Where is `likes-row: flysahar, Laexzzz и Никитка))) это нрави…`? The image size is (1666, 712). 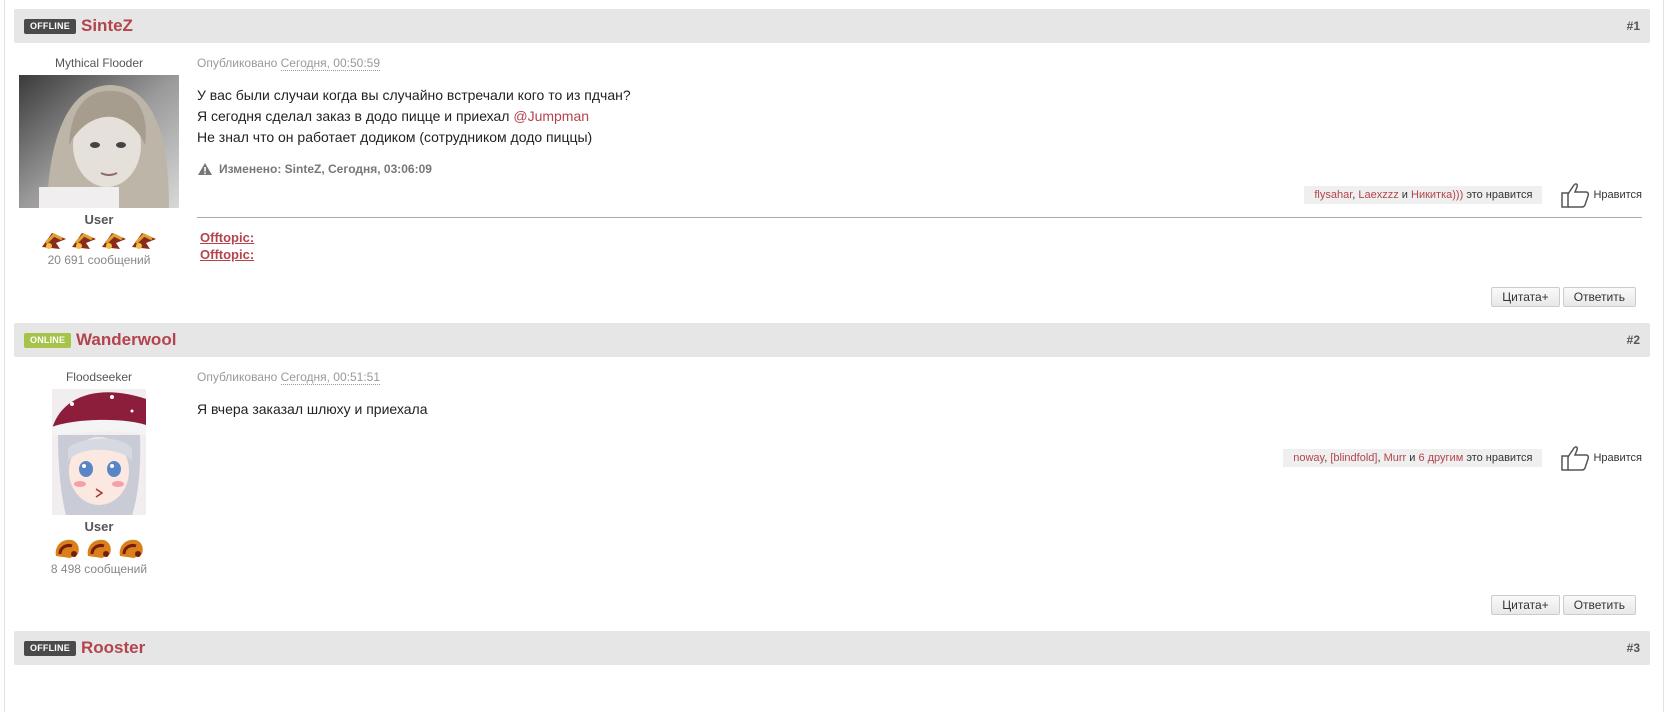 likes-row: flysahar, Laexzzz и Никитка))) это нрави… is located at coordinates (1473, 195).